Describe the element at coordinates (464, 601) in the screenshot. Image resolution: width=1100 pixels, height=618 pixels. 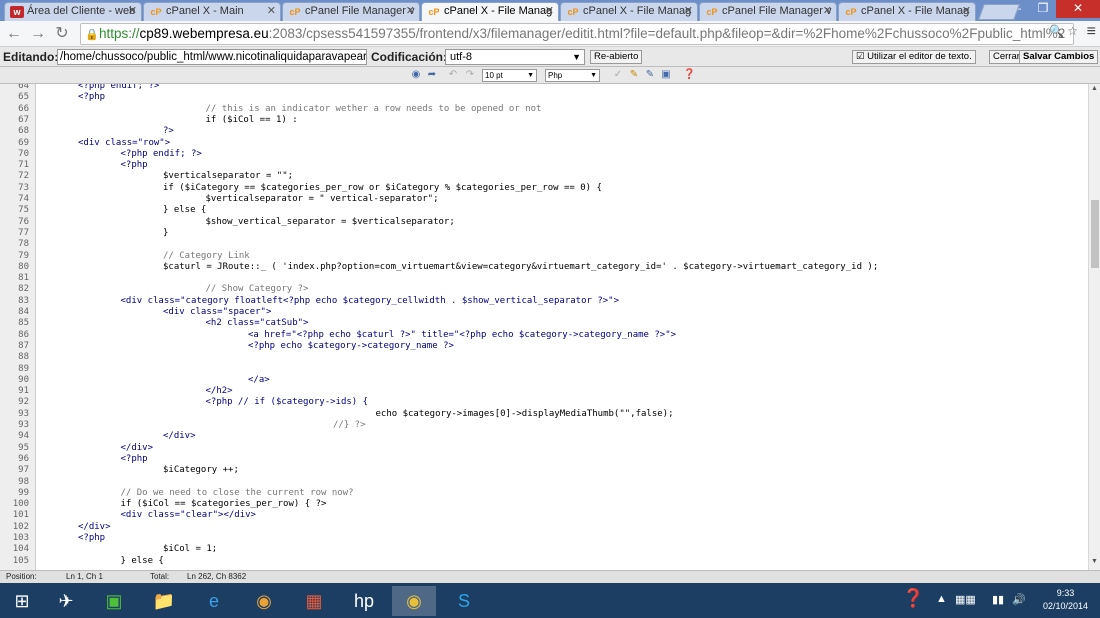
I see `skype-icon: S` at that location.